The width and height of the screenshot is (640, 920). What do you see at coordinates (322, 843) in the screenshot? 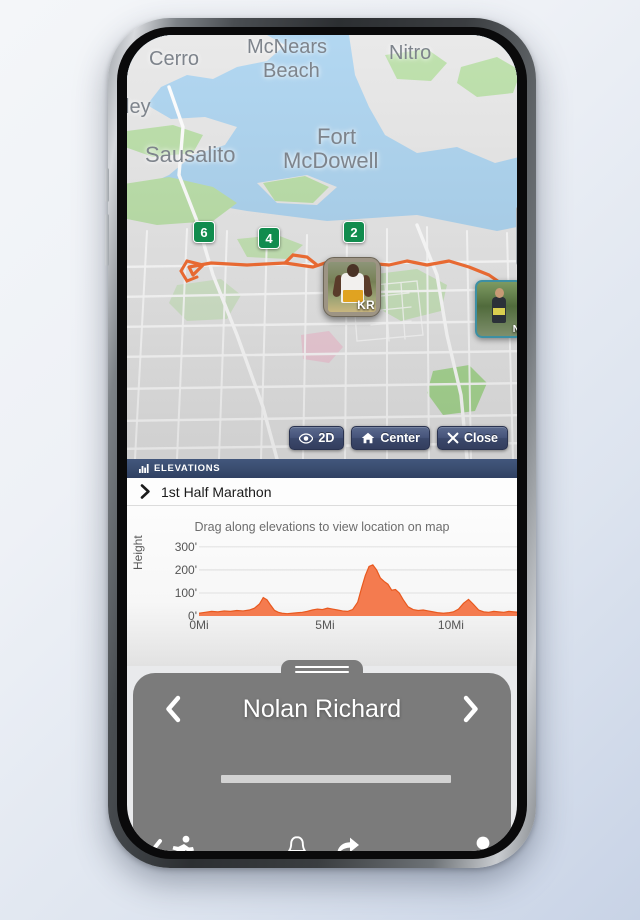
I see `toolbar-center-group: Follow Share` at bounding box center [322, 843].